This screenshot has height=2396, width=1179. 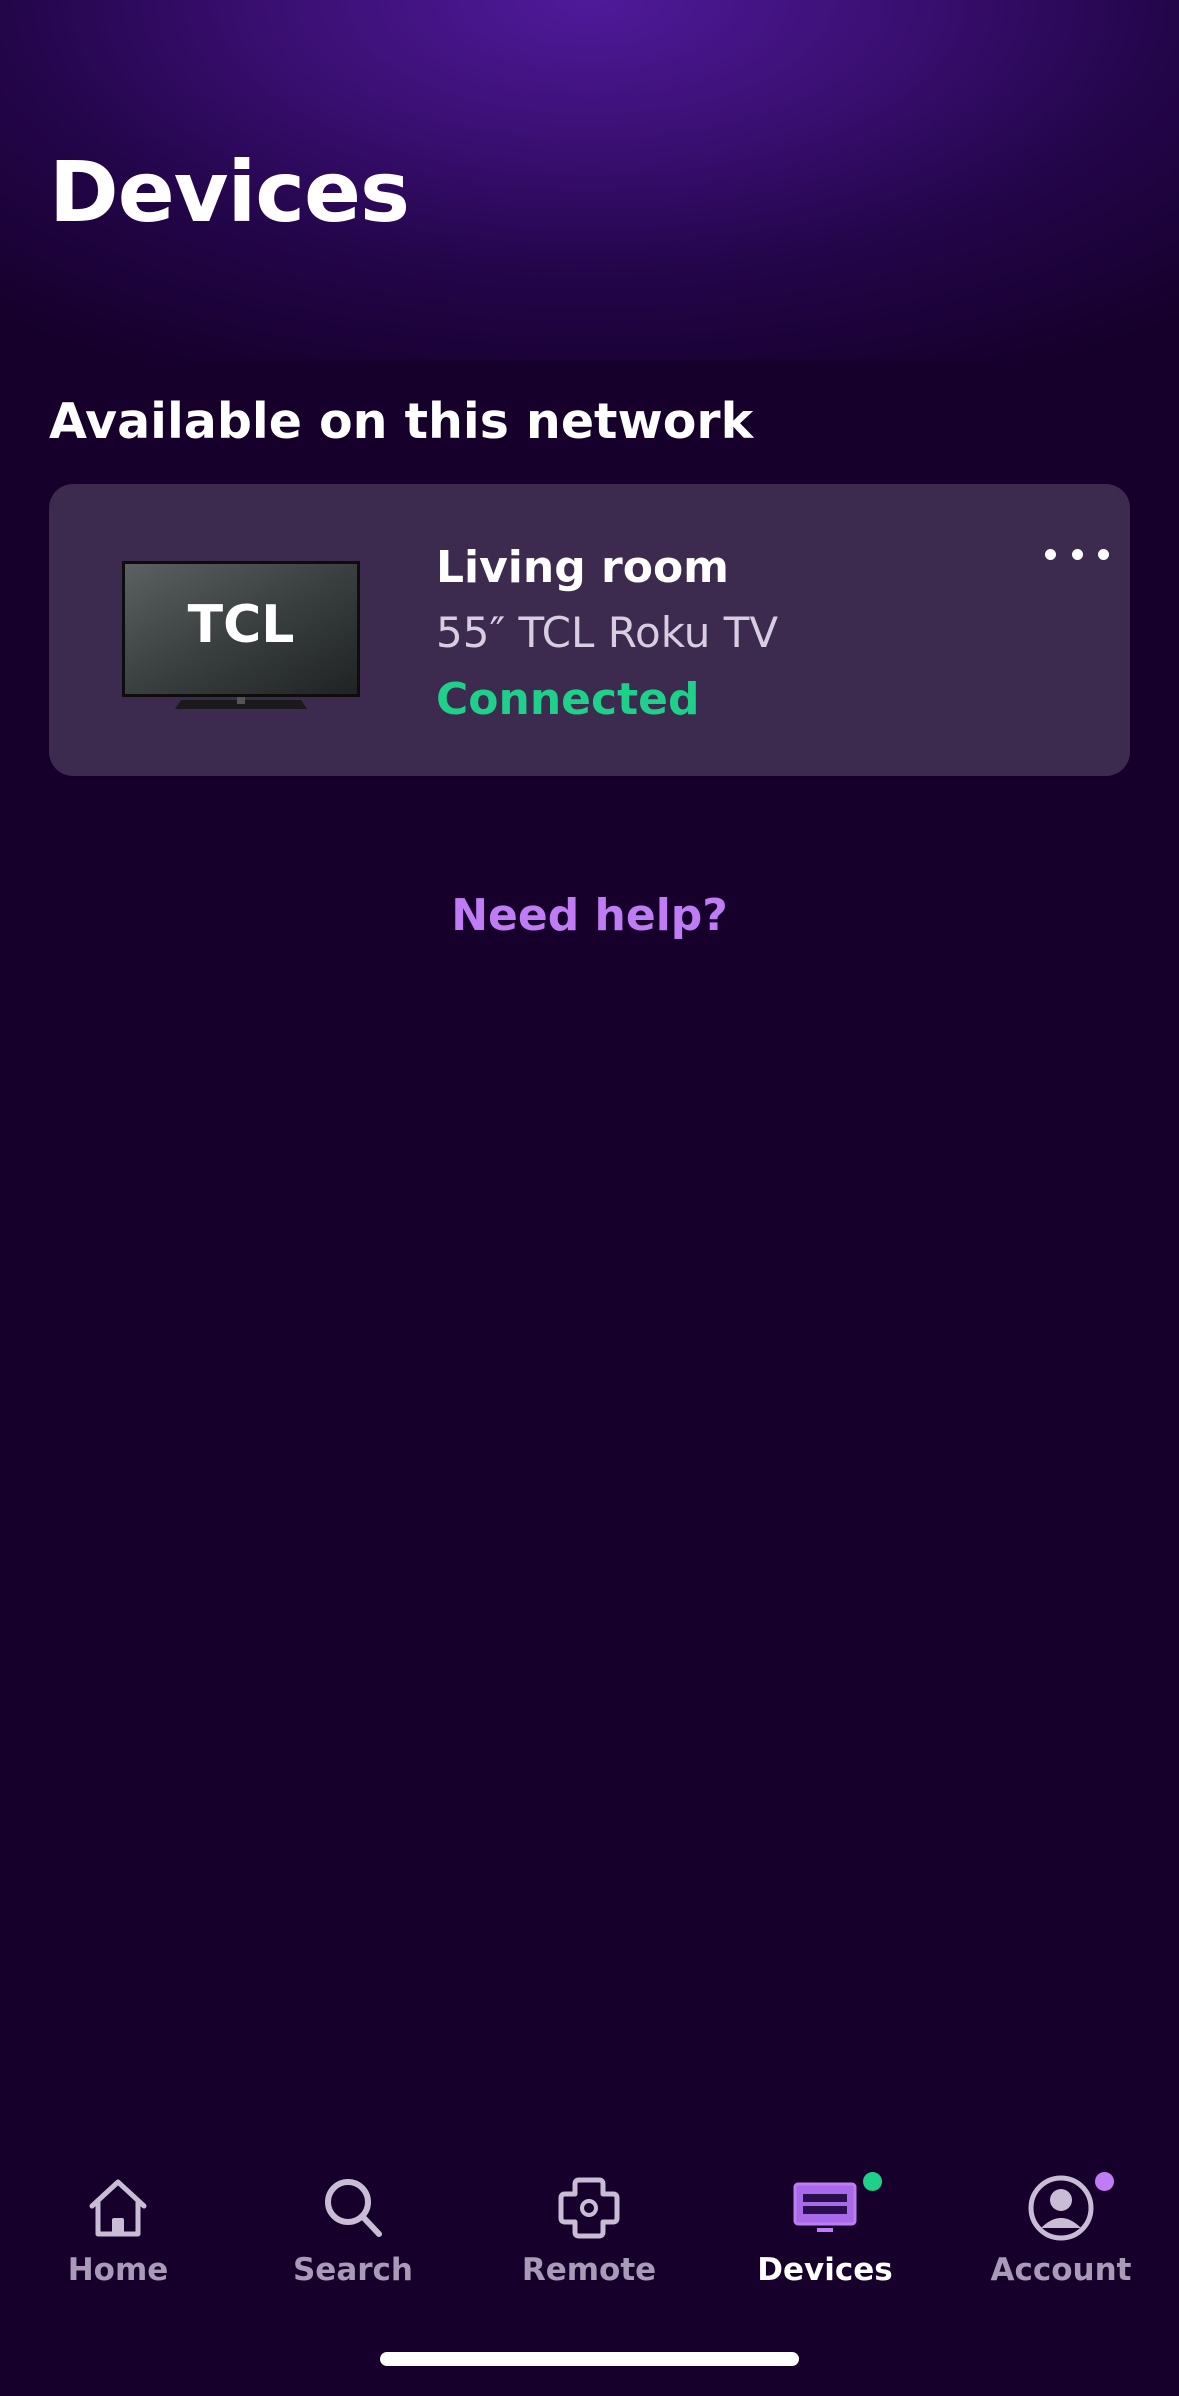 What do you see at coordinates (1061, 2208) in the screenshot?
I see `account-icon` at bounding box center [1061, 2208].